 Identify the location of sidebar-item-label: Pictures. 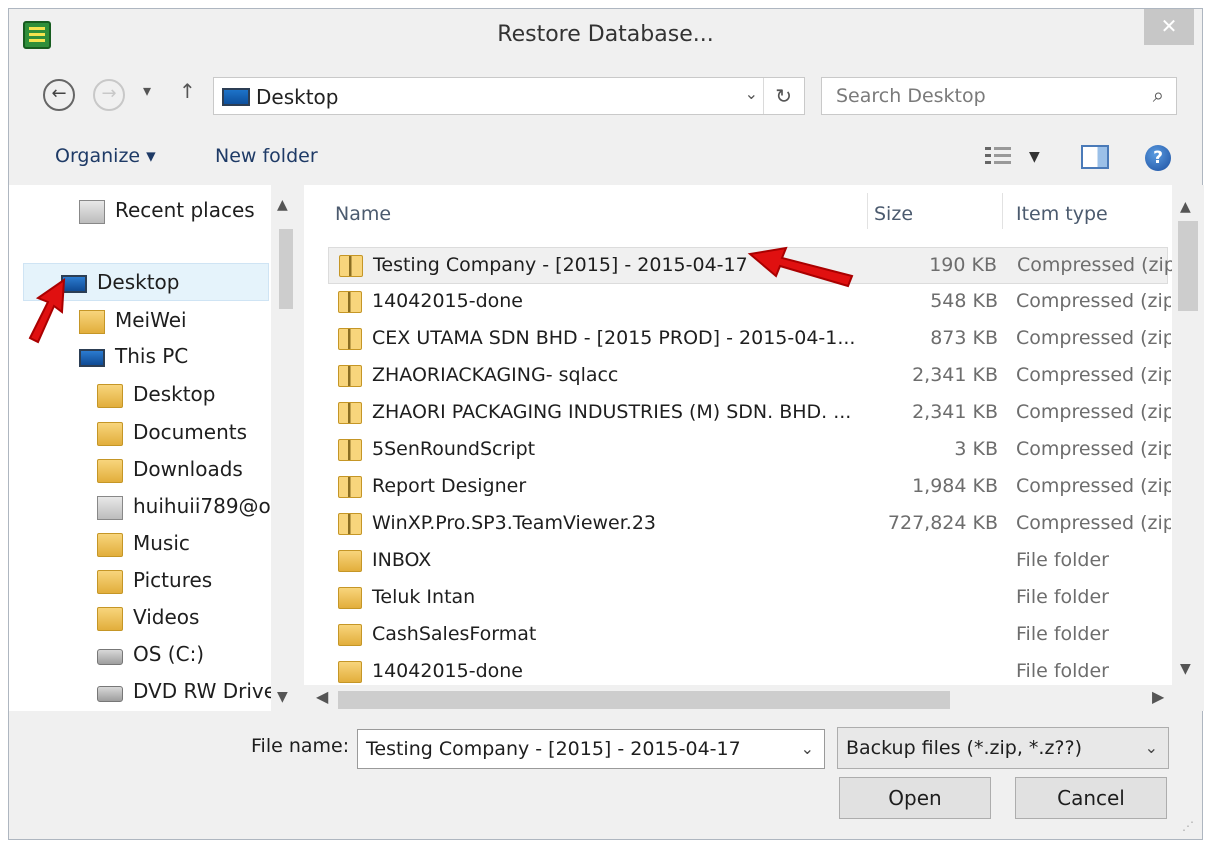
(173, 580).